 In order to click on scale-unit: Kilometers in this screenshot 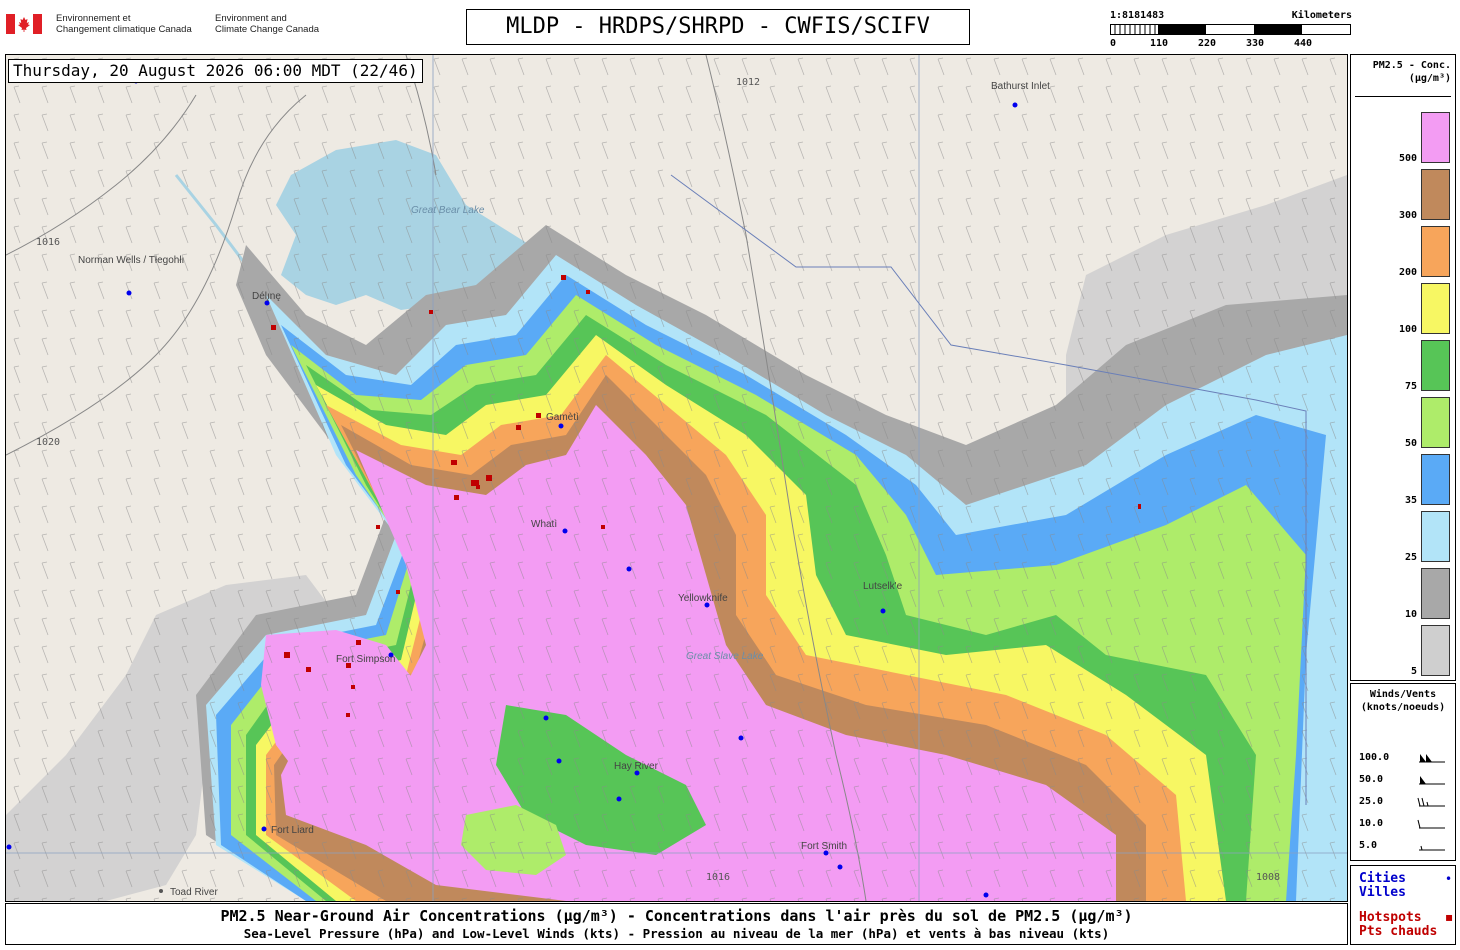, I will do `click(1321, 15)`.